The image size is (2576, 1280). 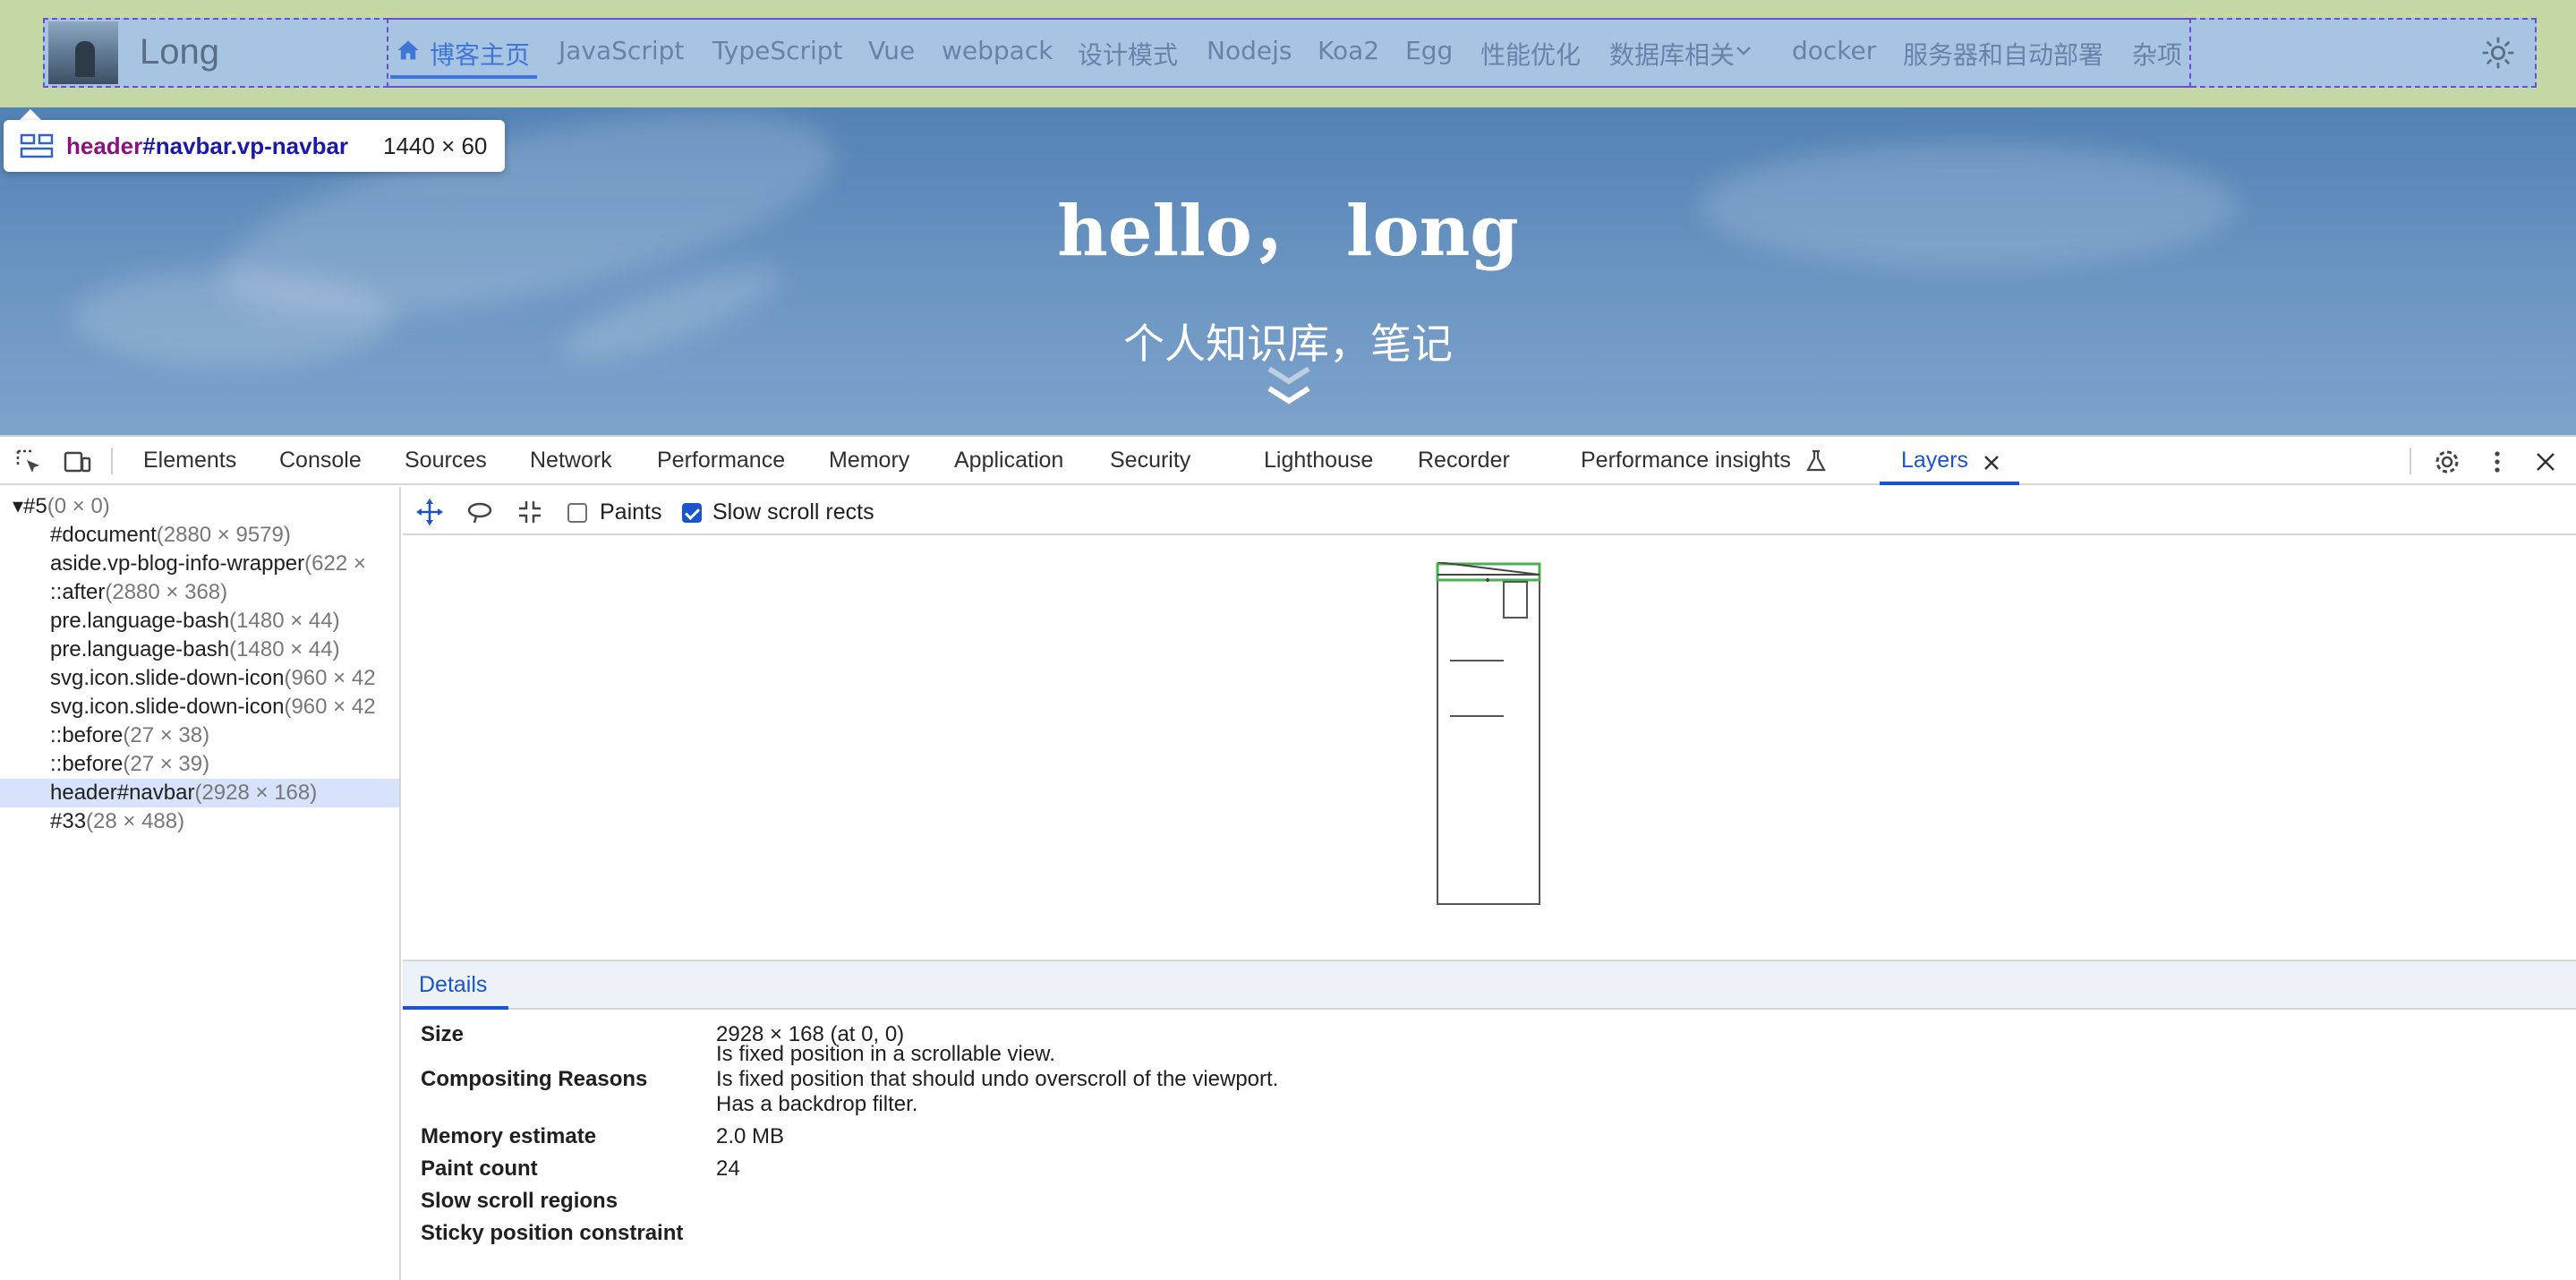 I want to click on layer-tree-row: ::after(2880 × 368), so click(x=199, y=592).